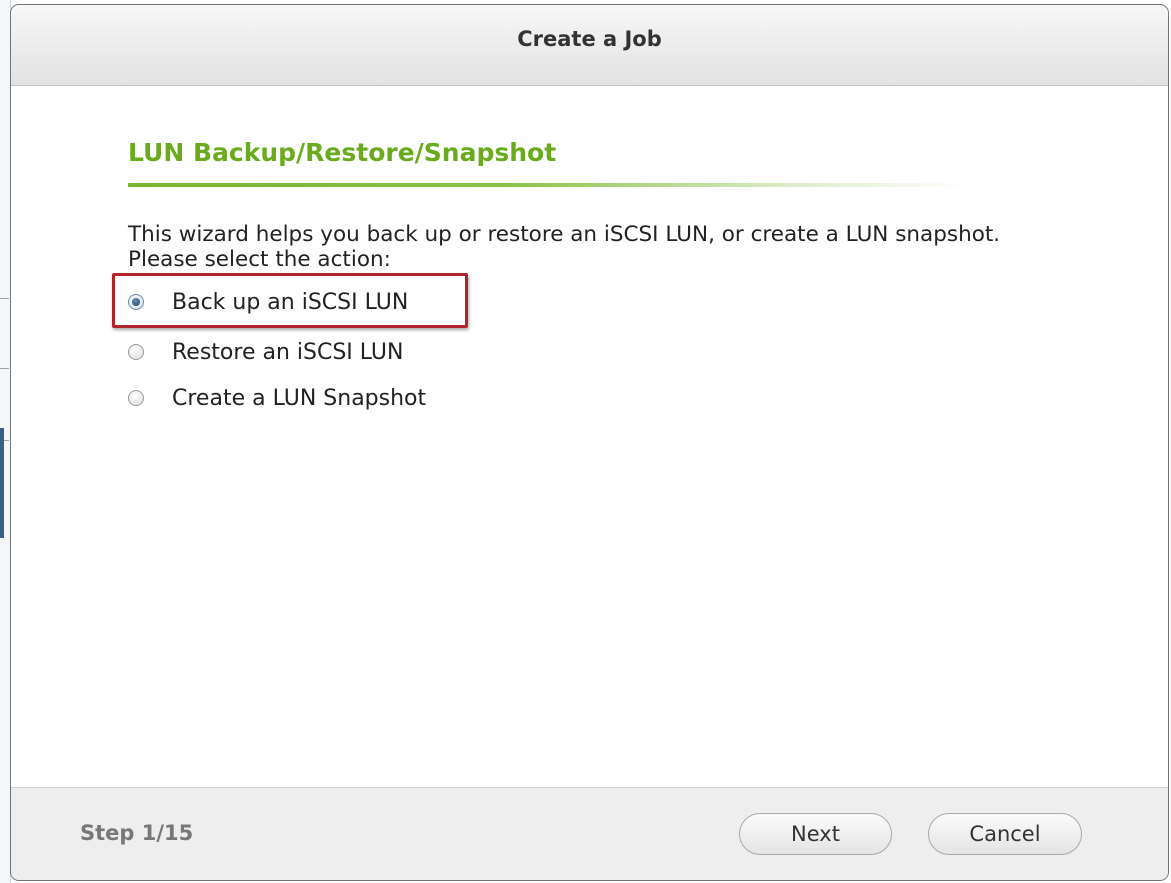 The image size is (1171, 883). I want to click on cancel-button: Cancel, so click(1005, 834).